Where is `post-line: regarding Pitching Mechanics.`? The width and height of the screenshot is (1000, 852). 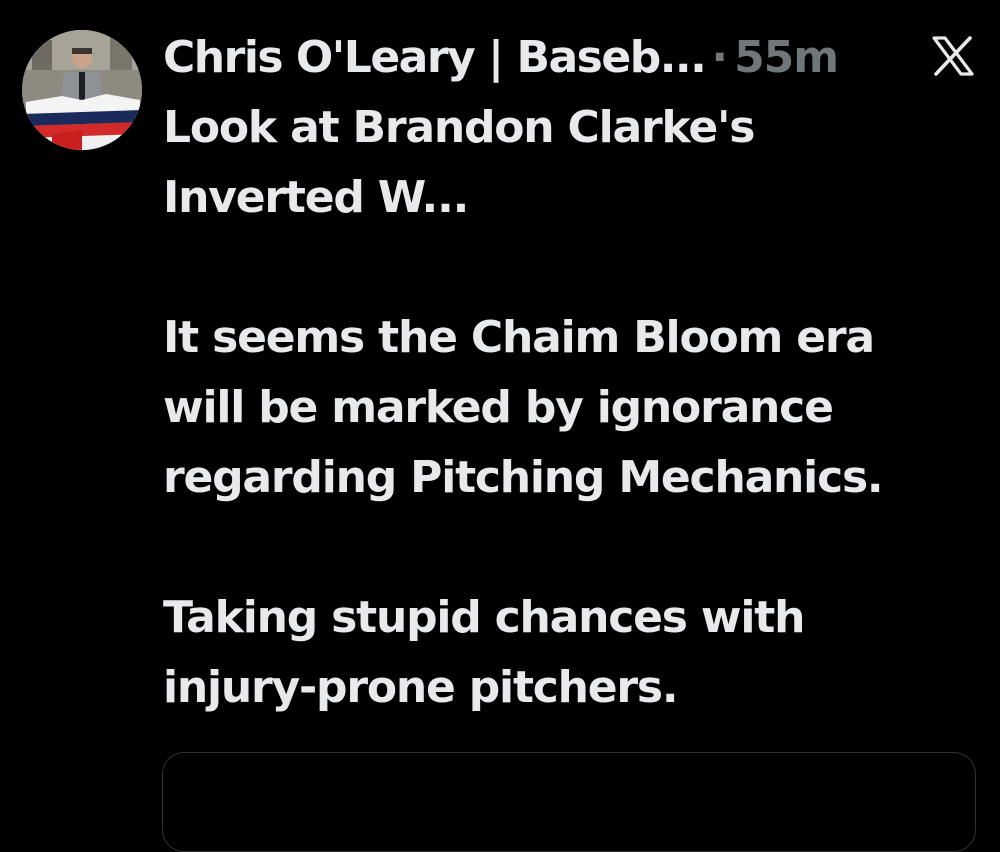
post-line: regarding Pitching Mechanics. is located at coordinates (523, 477).